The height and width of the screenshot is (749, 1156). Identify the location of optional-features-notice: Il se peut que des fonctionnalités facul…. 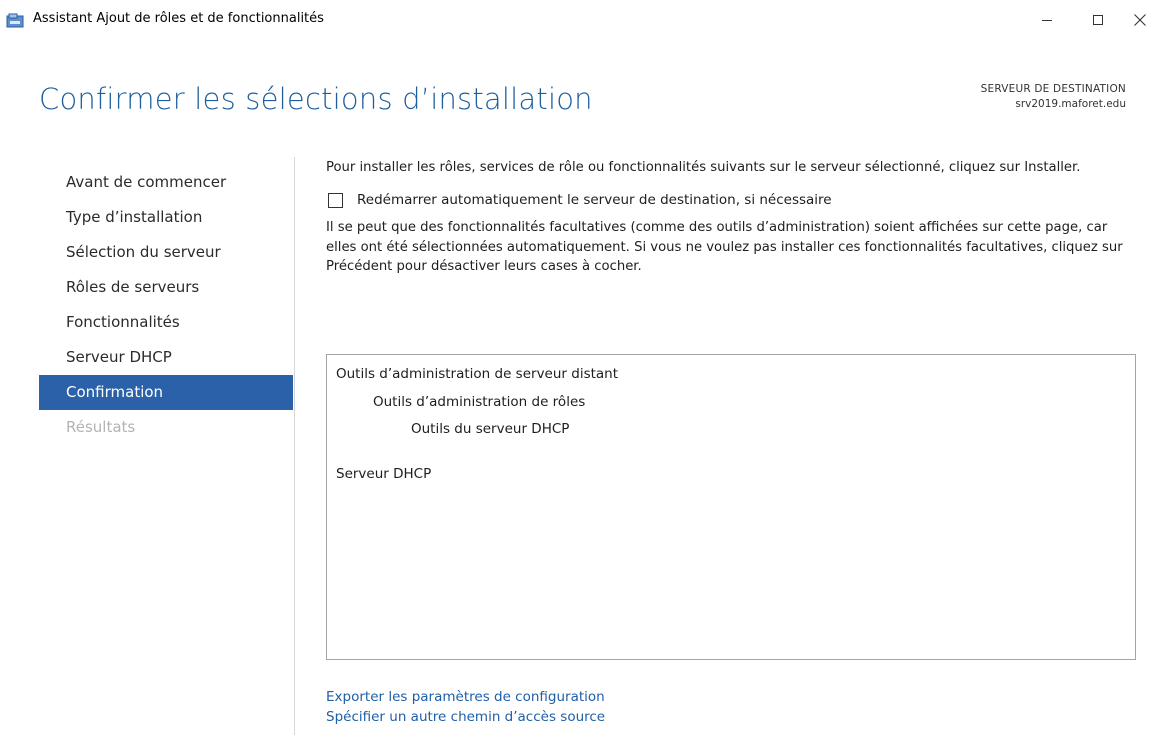
(724, 247).